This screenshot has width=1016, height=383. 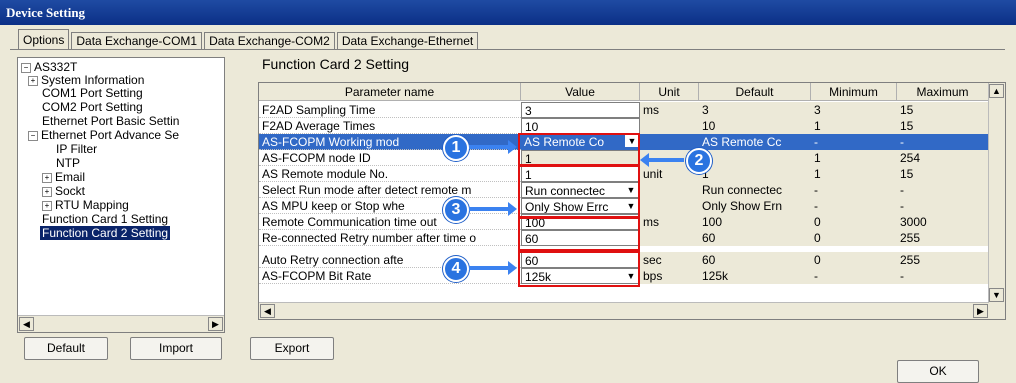 What do you see at coordinates (390, 92) in the screenshot?
I see `column-header-parameter: Parameter name` at bounding box center [390, 92].